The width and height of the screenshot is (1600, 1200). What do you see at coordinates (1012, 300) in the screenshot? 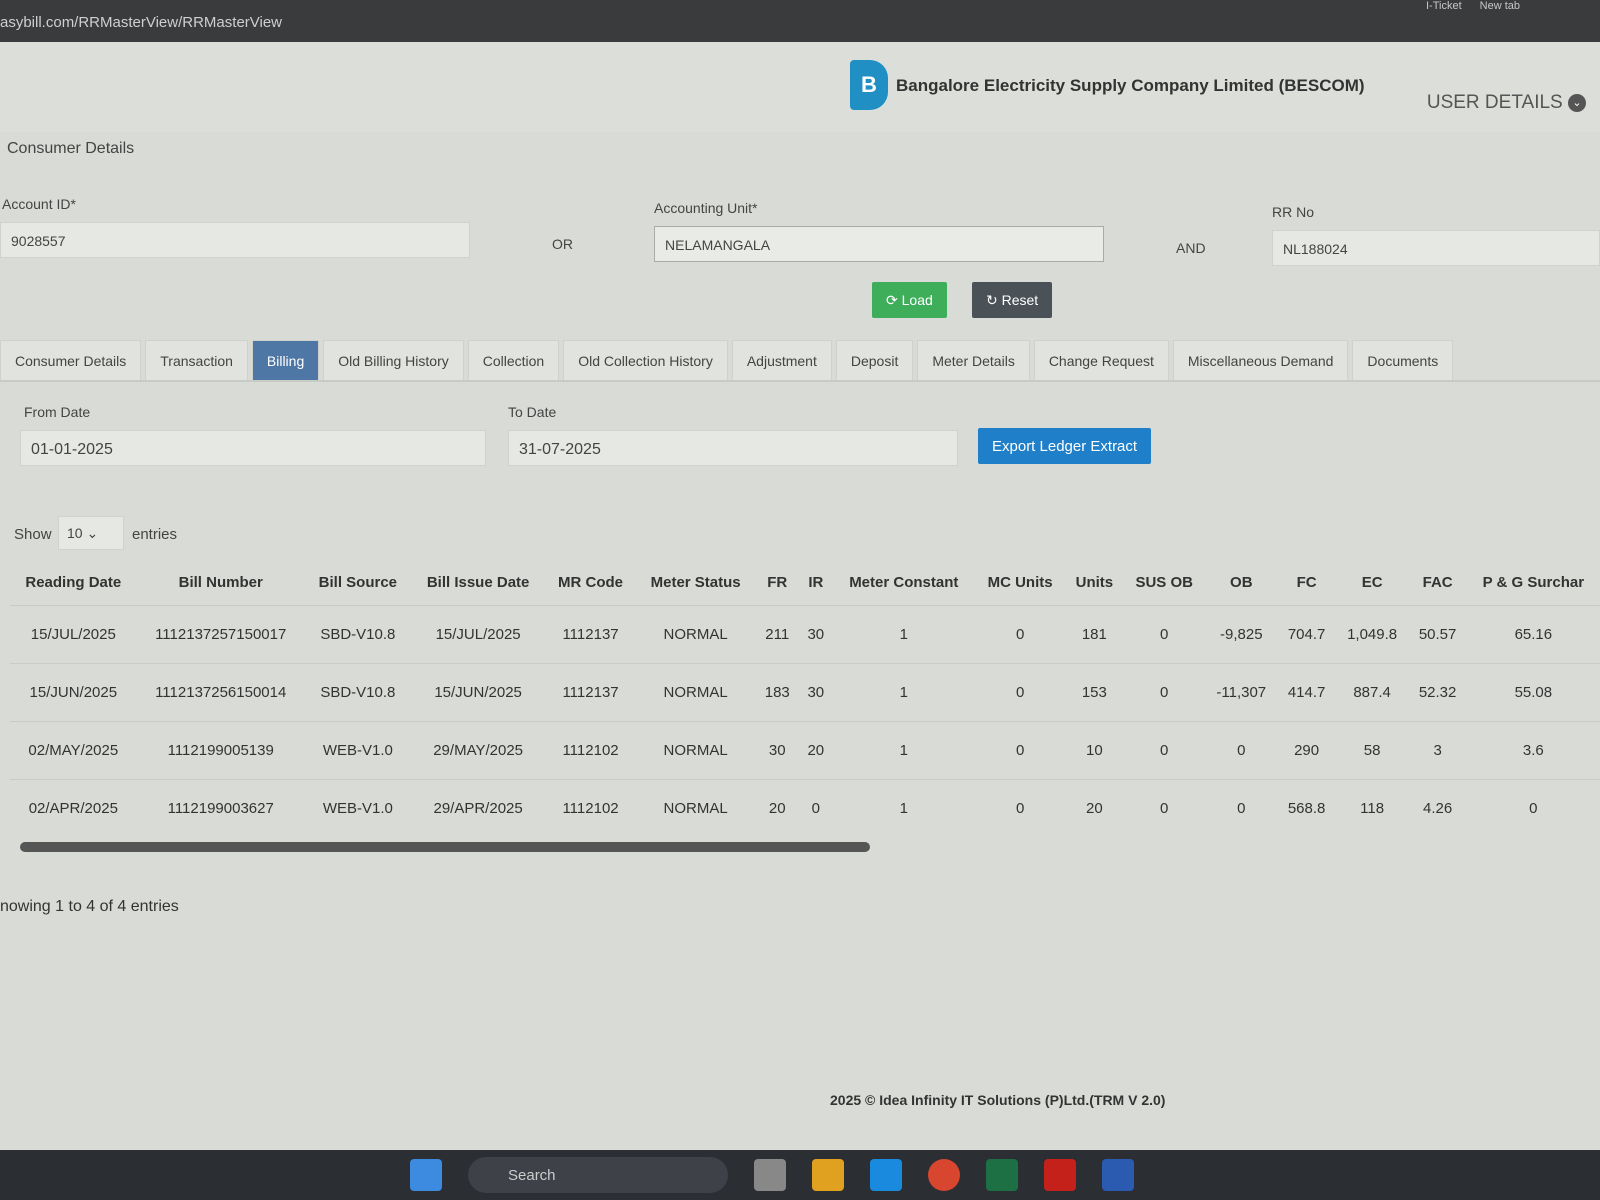
I see `reset-button: ↻ Reset` at bounding box center [1012, 300].